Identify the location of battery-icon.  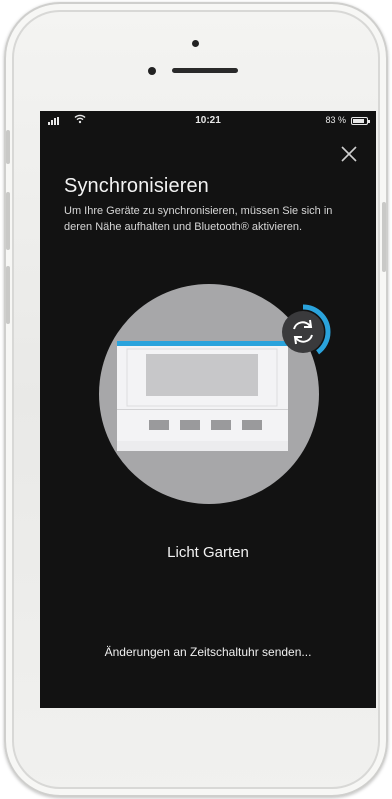
(360, 121).